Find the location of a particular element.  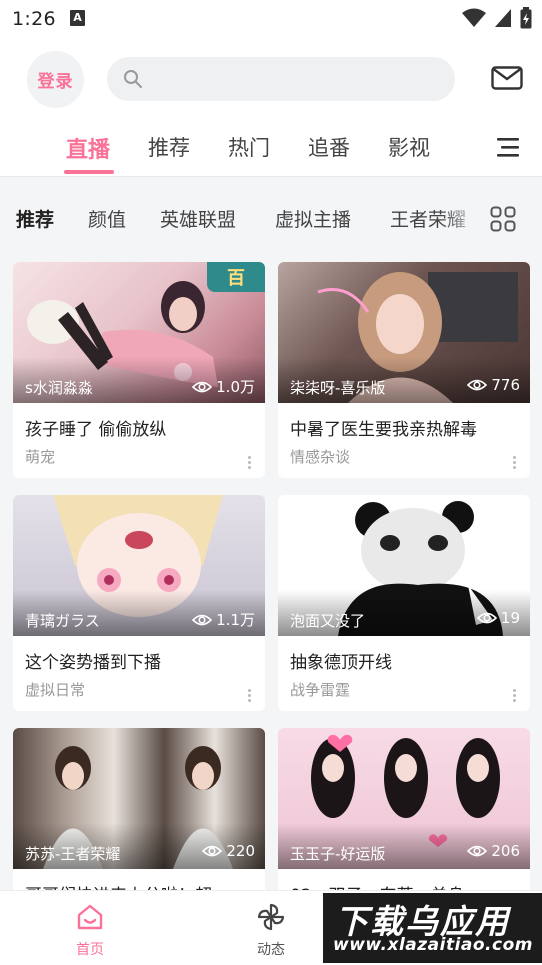

viewer-count: 1.1万 is located at coordinates (223, 619).